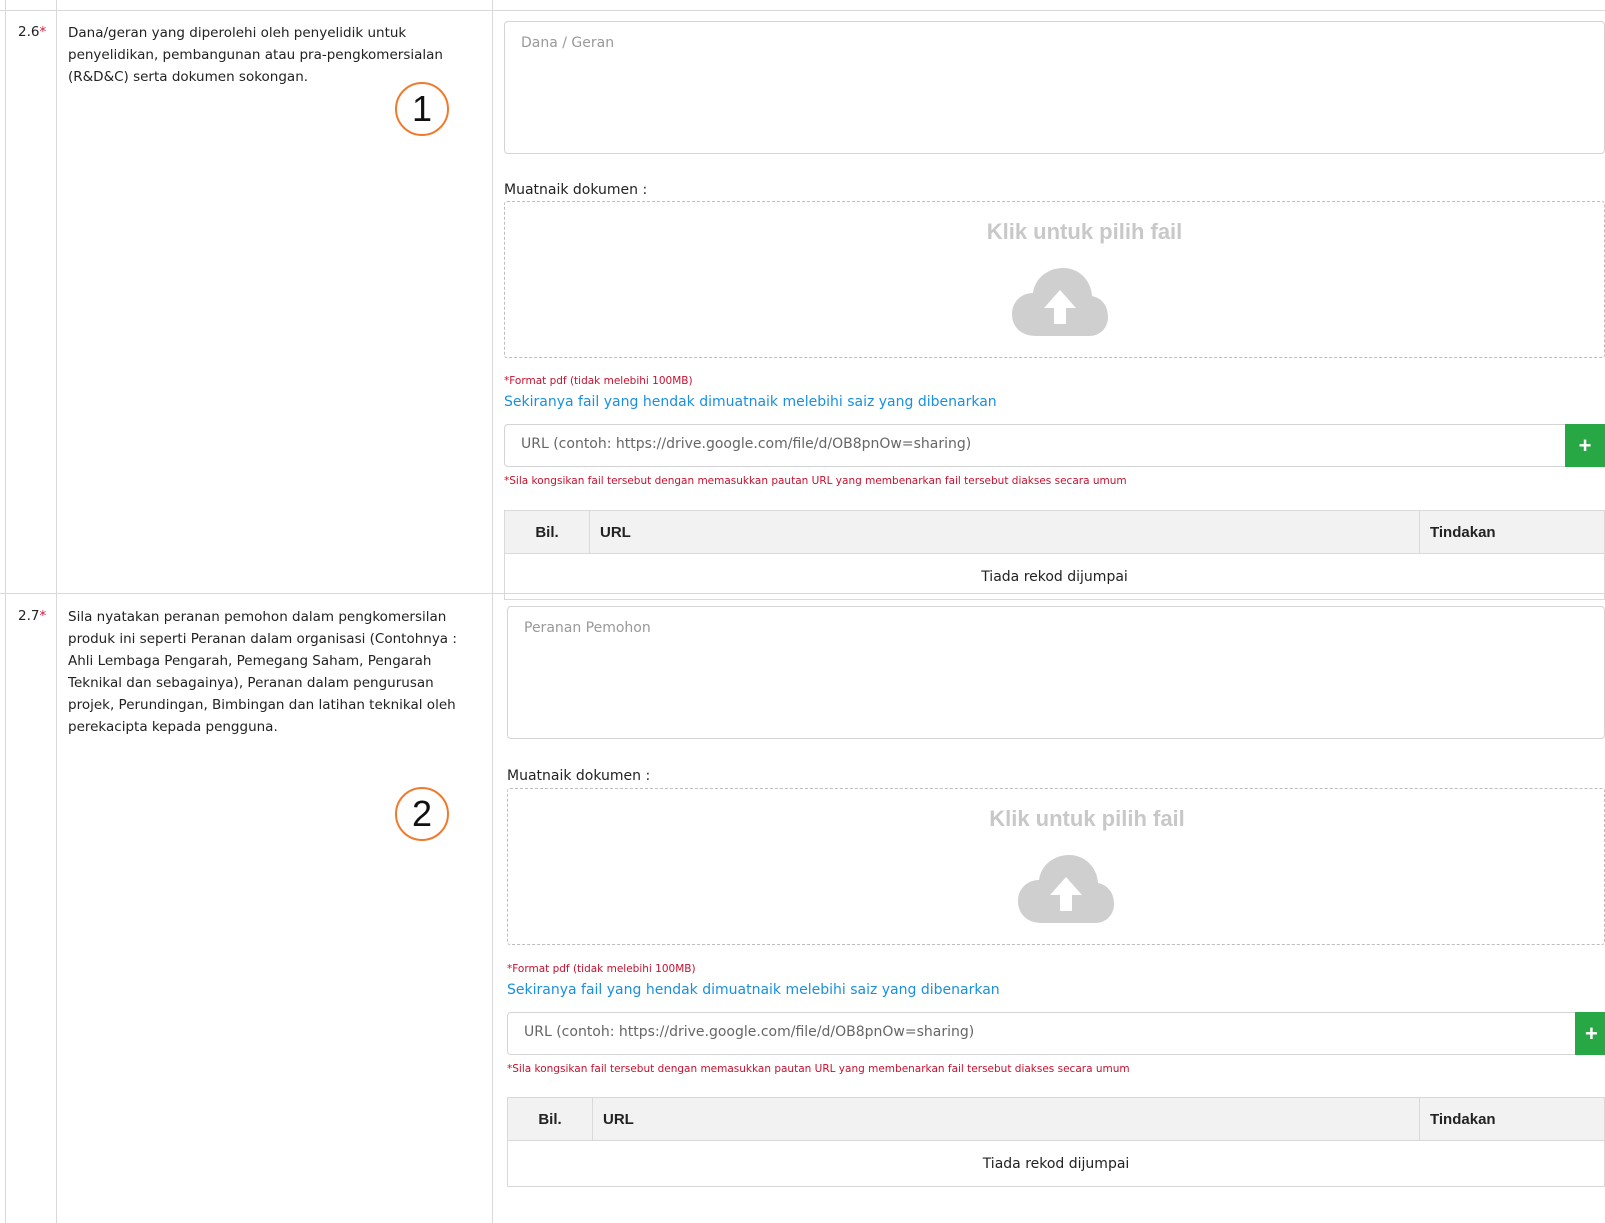  What do you see at coordinates (1056, 672) in the screenshot?
I see `role-textarea: Peranan Pemohon` at bounding box center [1056, 672].